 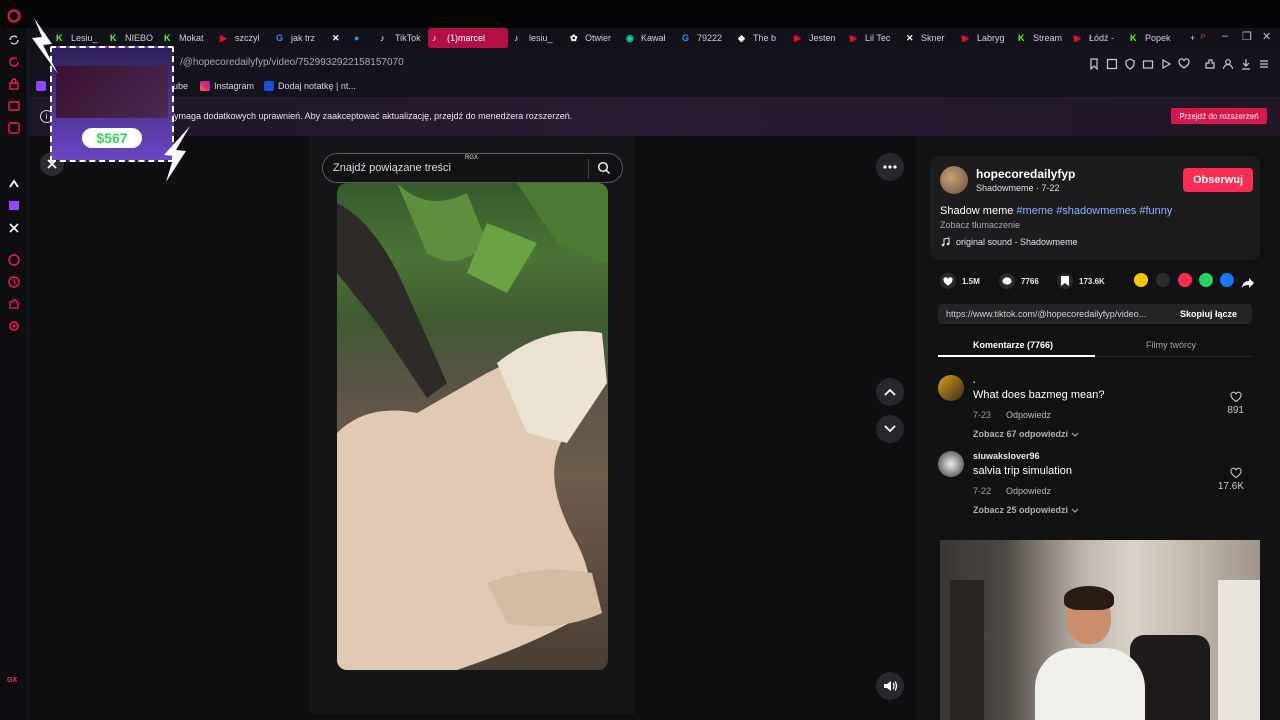 I want to click on previous-video-button, so click(x=890, y=392).